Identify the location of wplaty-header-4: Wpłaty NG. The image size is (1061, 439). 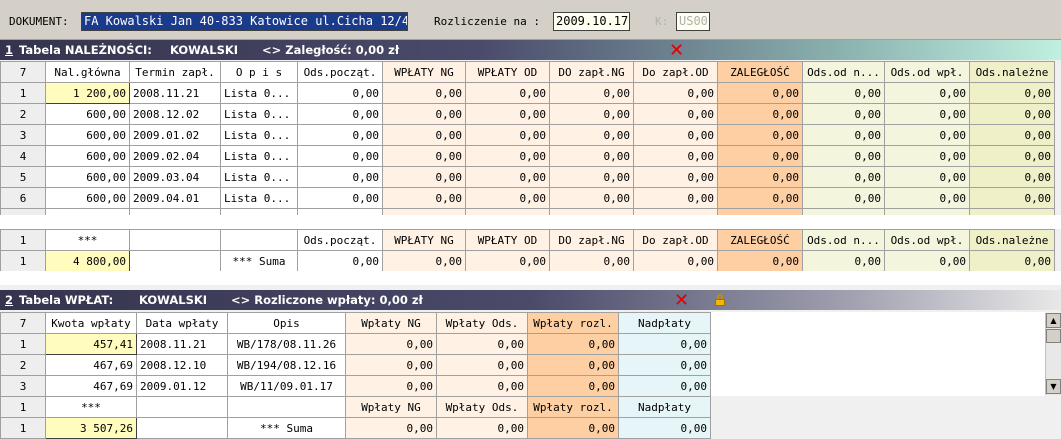
(391, 323).